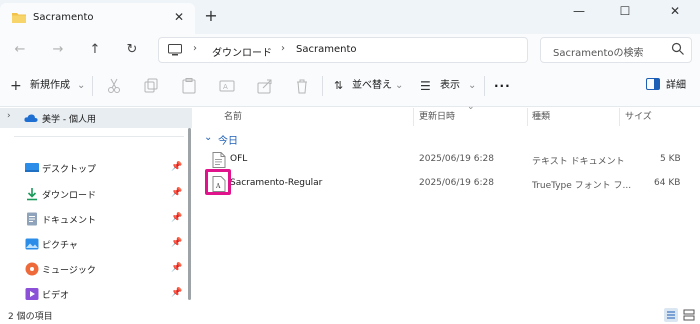 The image size is (700, 324). I want to click on search-placeholder: Sacramentoの検索, so click(598, 53).